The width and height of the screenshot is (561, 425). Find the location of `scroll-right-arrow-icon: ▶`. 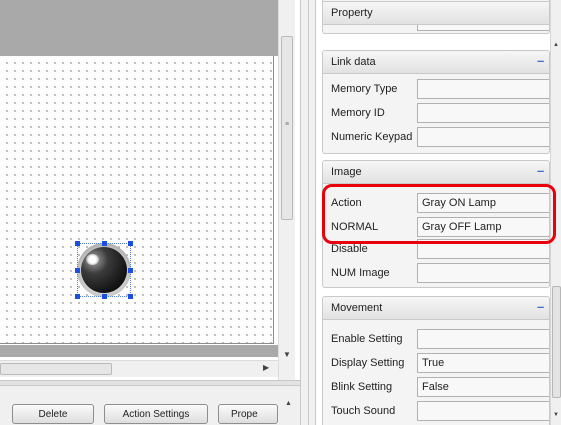

scroll-right-arrow-icon: ▶ is located at coordinates (266, 367).